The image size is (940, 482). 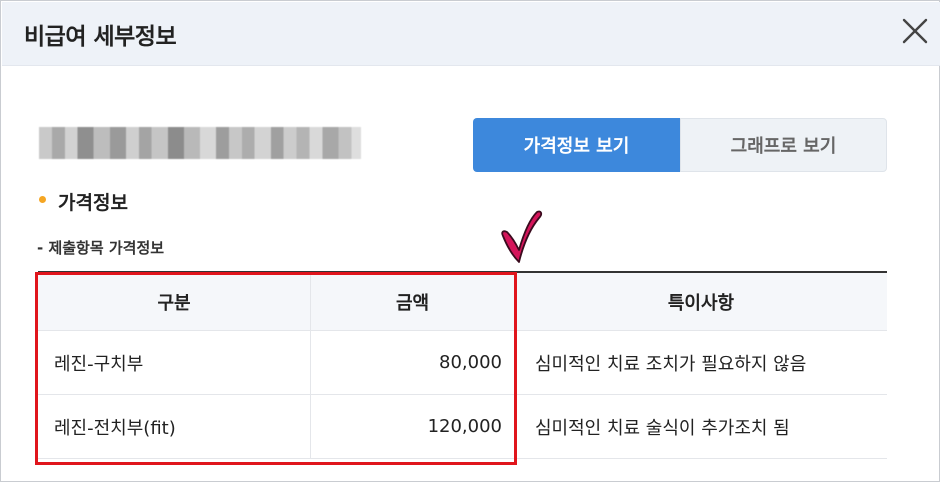 What do you see at coordinates (471, 34) in the screenshot?
I see `dialog-header: 비급여 세부정보` at bounding box center [471, 34].